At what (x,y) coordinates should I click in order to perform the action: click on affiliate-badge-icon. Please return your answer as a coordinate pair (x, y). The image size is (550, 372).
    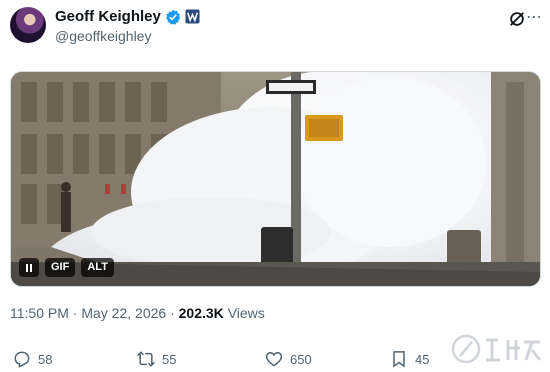
    Looking at the image, I should click on (192, 16).